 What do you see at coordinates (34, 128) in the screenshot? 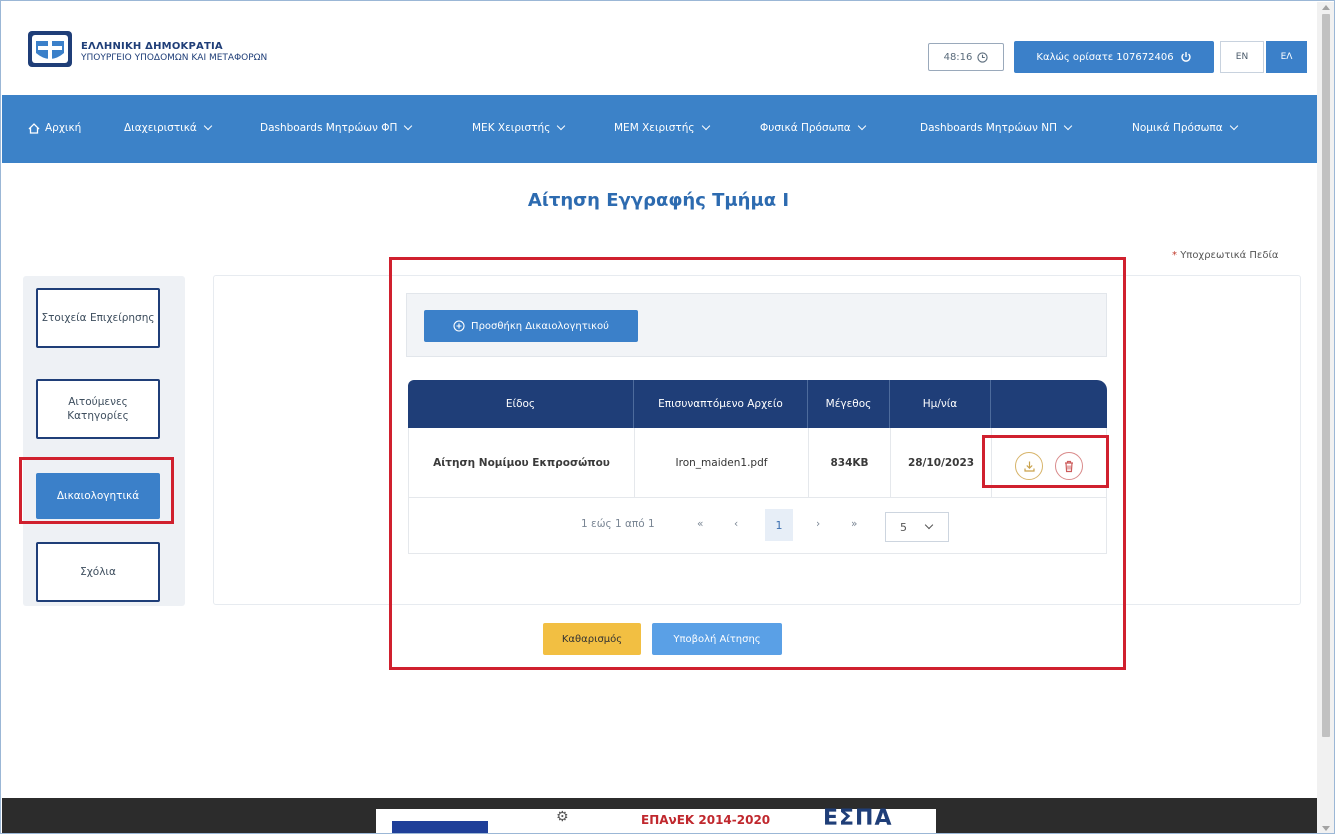
I see `home-icon` at bounding box center [34, 128].